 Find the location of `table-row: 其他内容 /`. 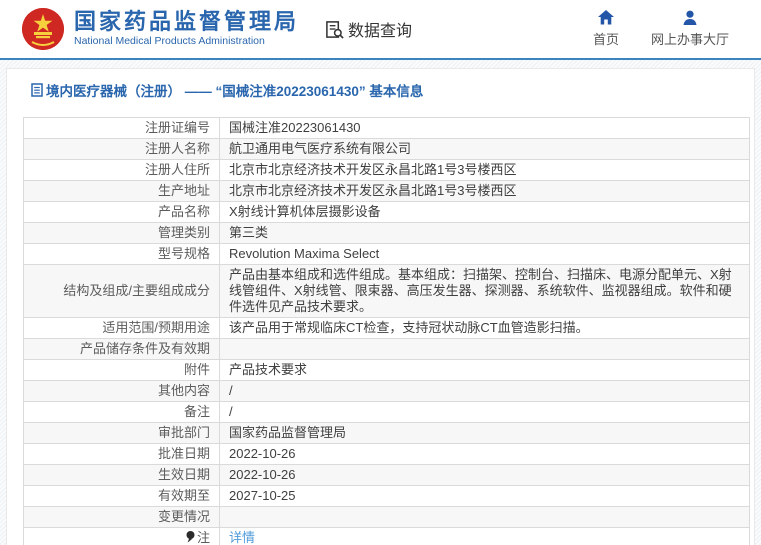

table-row: 其他内容 / is located at coordinates (386, 391).